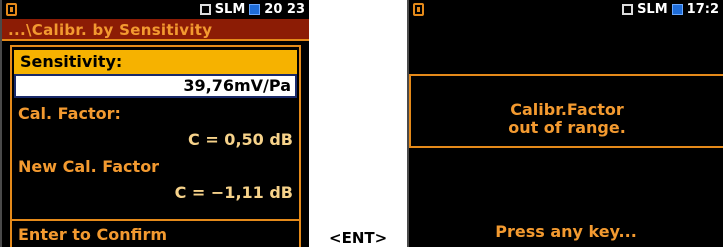  What do you see at coordinates (155, 30) in the screenshot?
I see `path-title: ...\Calibr. by Sensitivity` at bounding box center [155, 30].